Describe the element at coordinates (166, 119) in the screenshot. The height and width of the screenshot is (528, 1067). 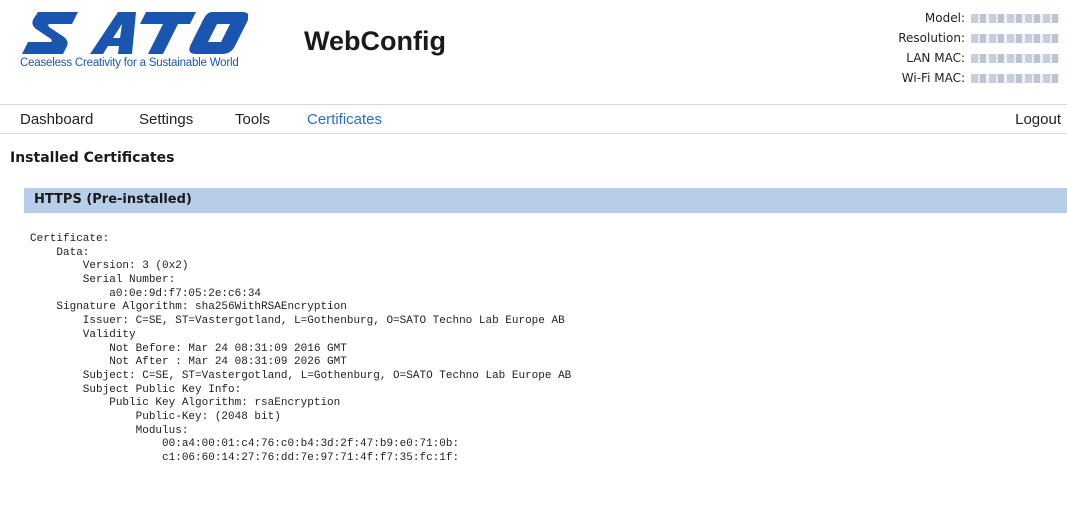
I see `nav-settings: Settings` at that location.